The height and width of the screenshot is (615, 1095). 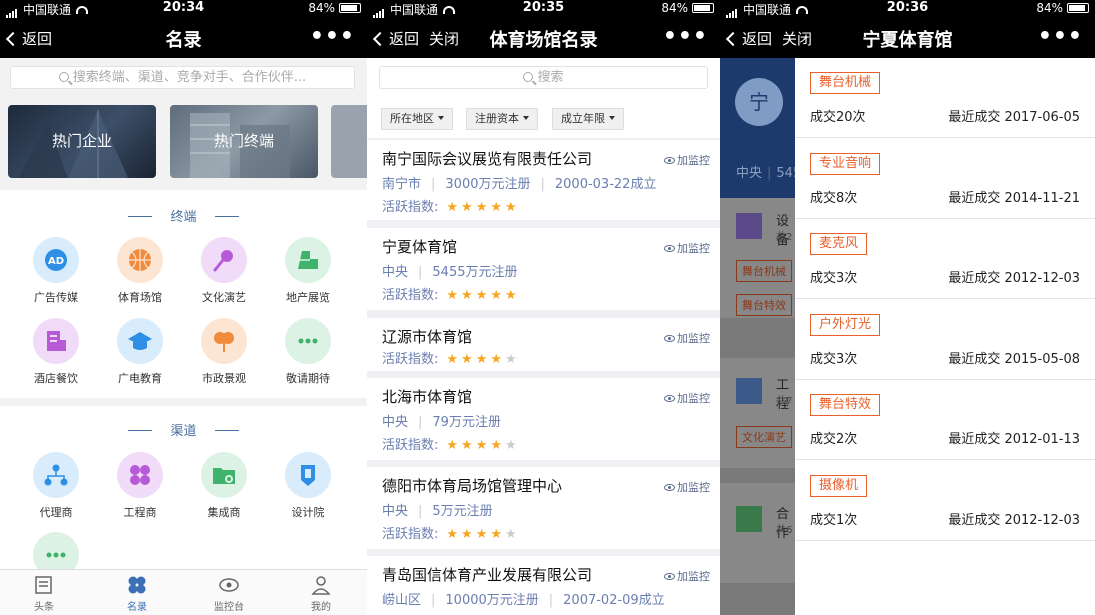 What do you see at coordinates (450, 272) in the screenshot?
I see `stadium-meta: 中央 | 5455万元注册` at bounding box center [450, 272].